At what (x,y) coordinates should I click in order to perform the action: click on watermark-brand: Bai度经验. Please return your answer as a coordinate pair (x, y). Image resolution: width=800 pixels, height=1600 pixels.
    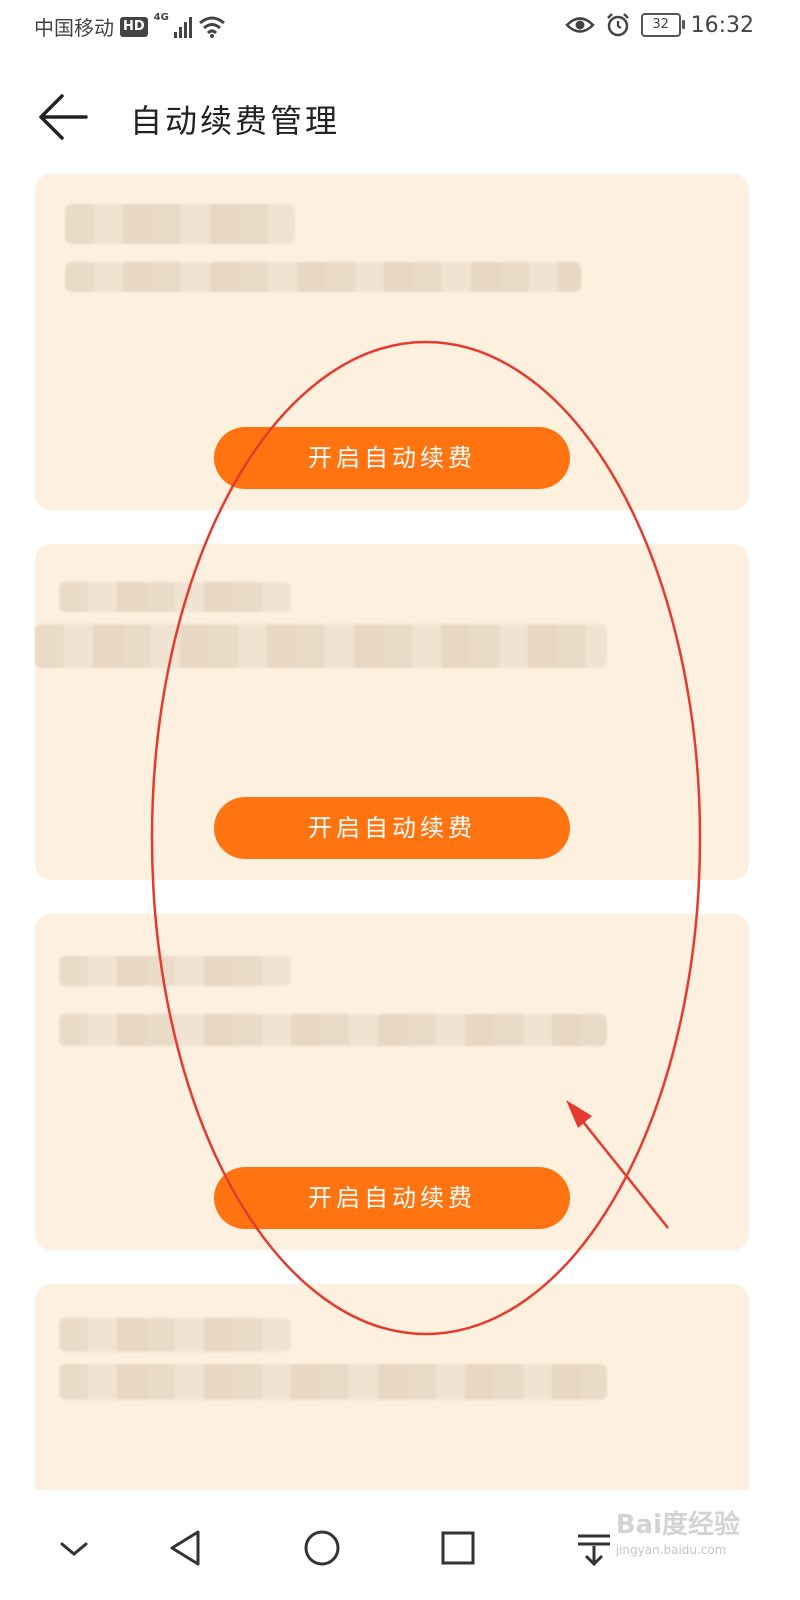
    Looking at the image, I should click on (677, 1525).